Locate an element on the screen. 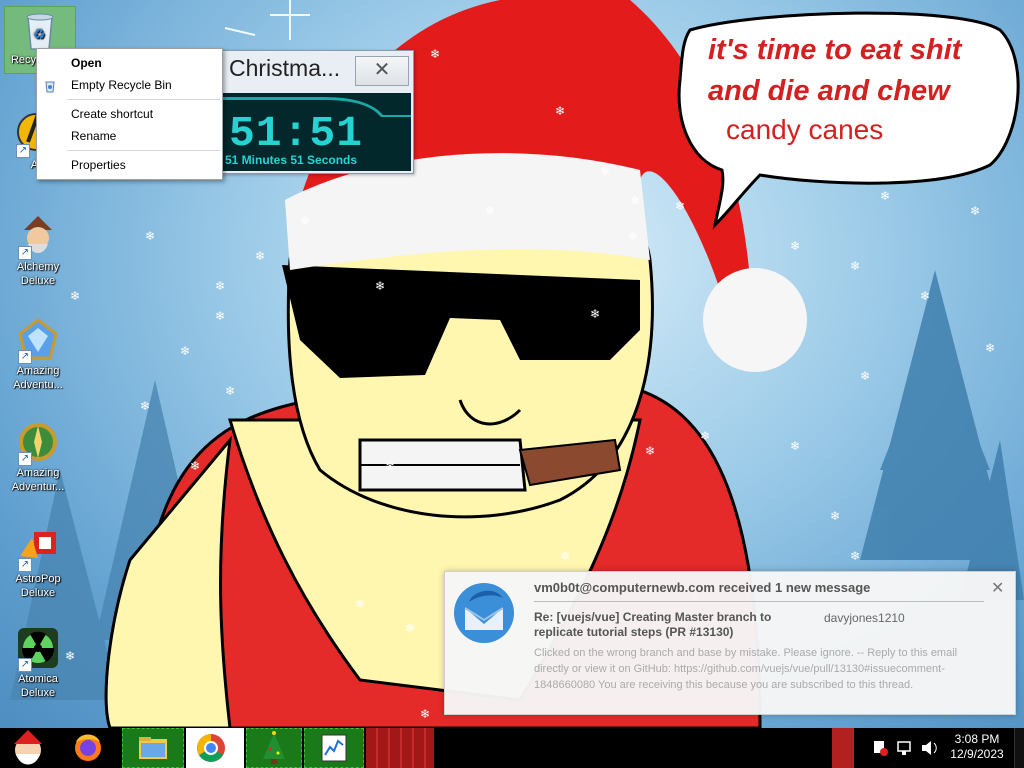 Image resolution: width=1024 pixels, height=768 pixels. countdown-subtitle: 51 Minutes 51 Seconds is located at coordinates (291, 160).